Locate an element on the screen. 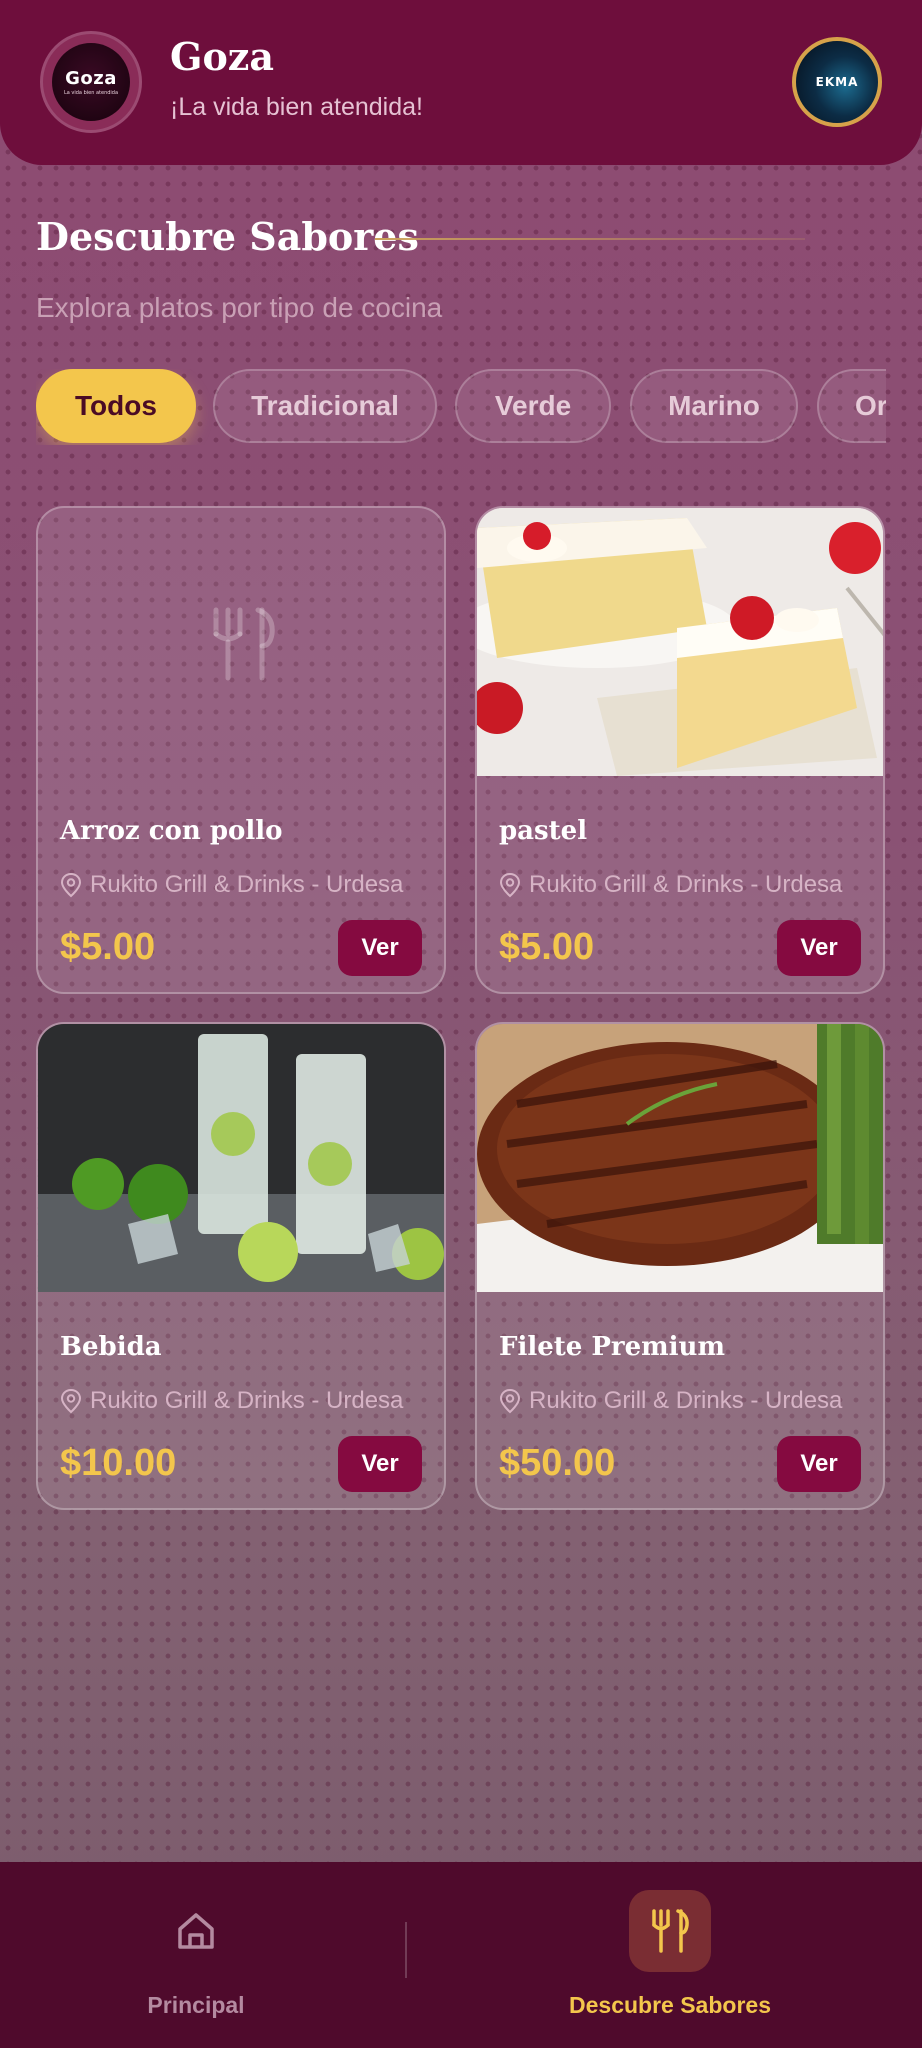  logo-word: Goza is located at coordinates (91, 78).